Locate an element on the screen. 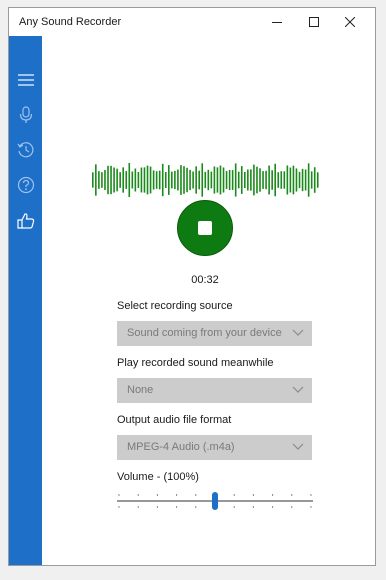 This screenshot has height=580, width=386. history-icon is located at coordinates (25, 150).